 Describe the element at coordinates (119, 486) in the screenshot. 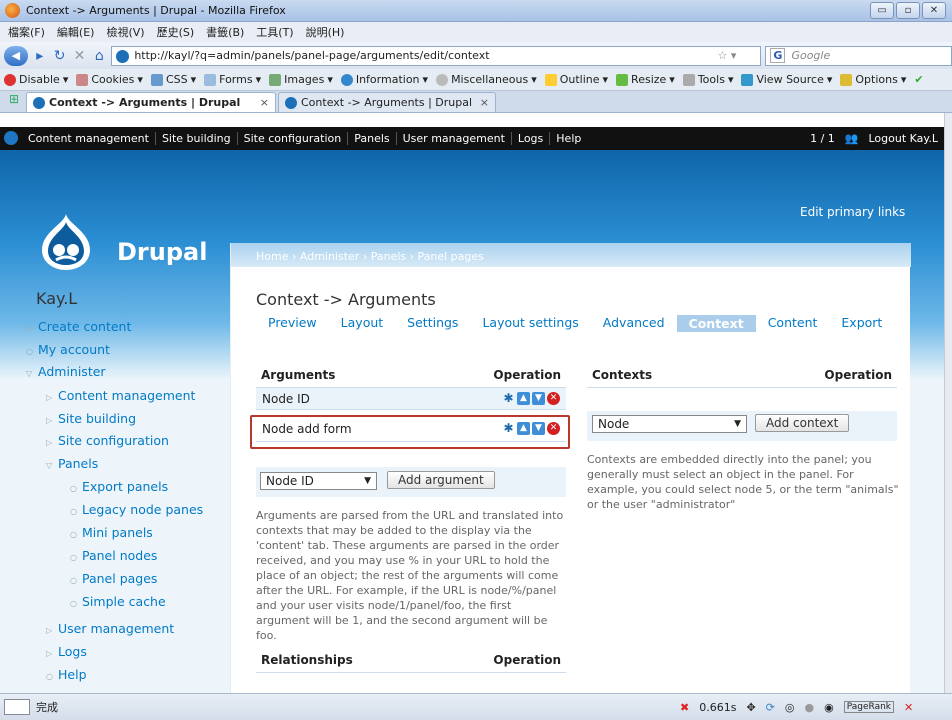

I see `sidebar-item-export-panels: ○ Export panels` at that location.